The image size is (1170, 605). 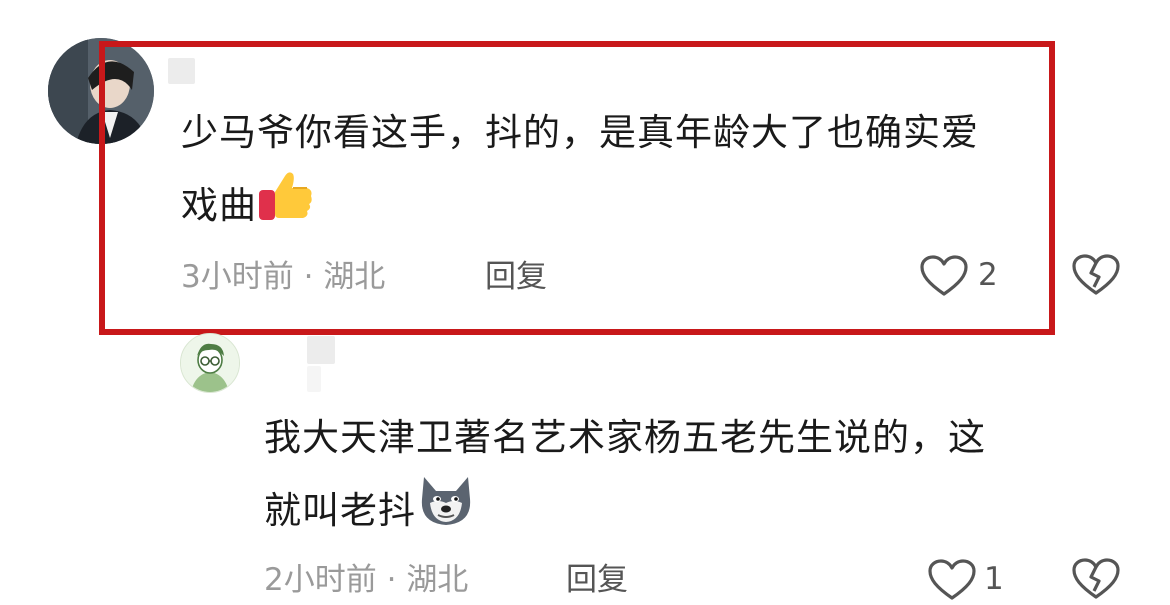 What do you see at coordinates (994, 579) in the screenshot?
I see `like-count: 1` at bounding box center [994, 579].